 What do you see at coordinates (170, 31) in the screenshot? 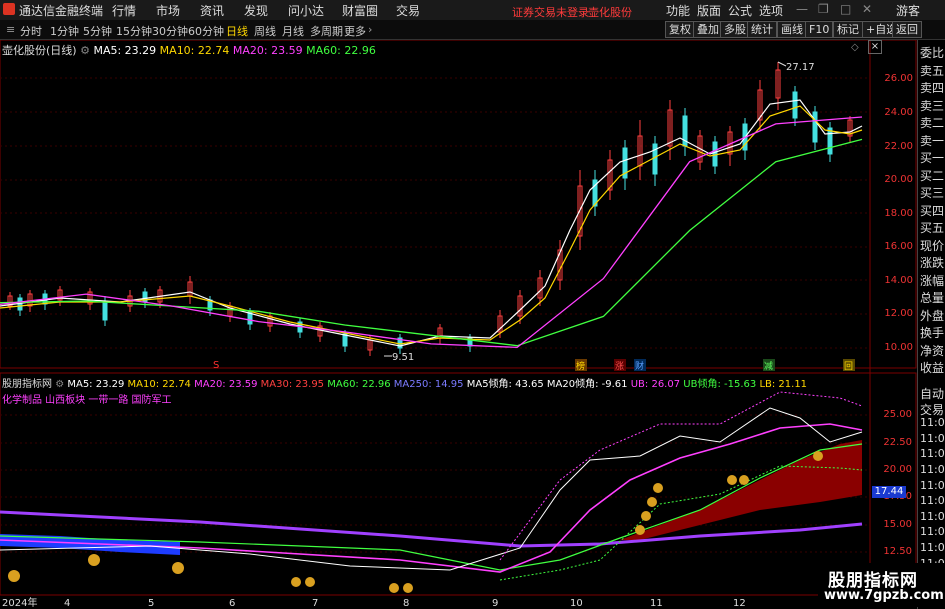
I see `period-30min: 30分钟` at bounding box center [170, 31].